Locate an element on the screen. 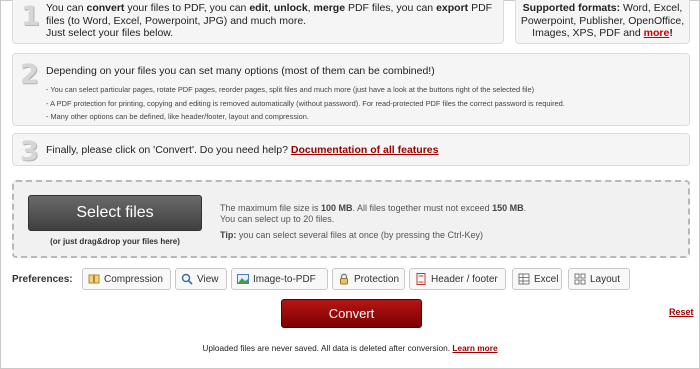  pref-button-label: View is located at coordinates (208, 279).